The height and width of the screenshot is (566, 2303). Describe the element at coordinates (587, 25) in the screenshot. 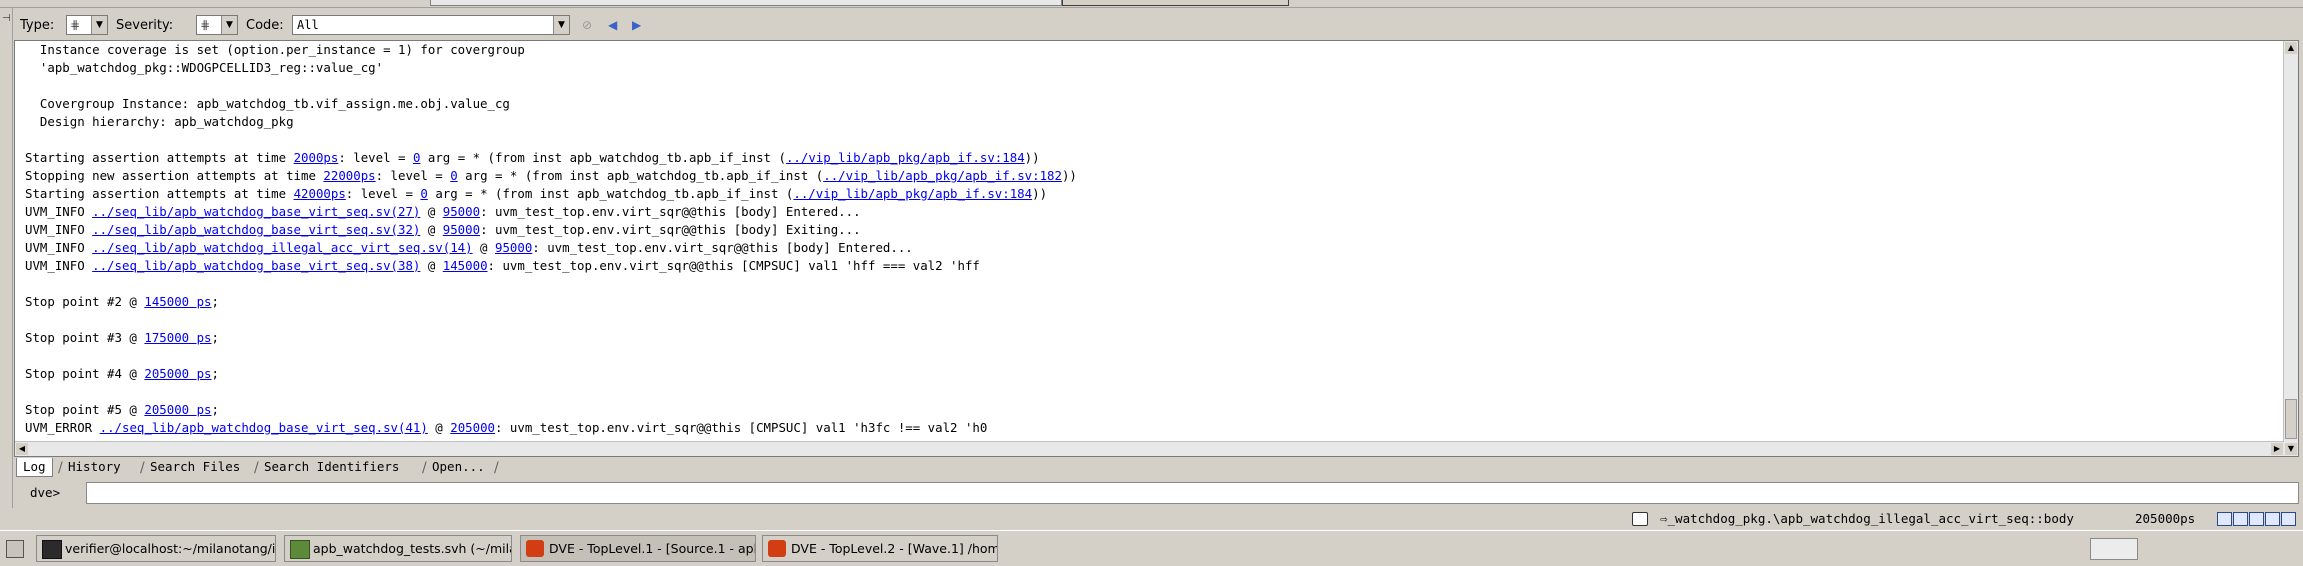

I see `stop-search-icon: ⊘` at that location.